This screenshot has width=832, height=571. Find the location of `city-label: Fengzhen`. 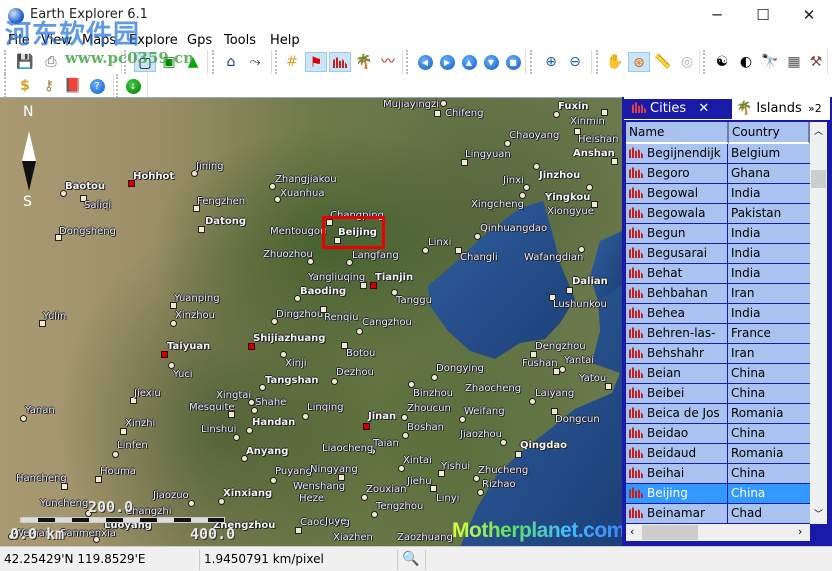

city-label: Fengzhen is located at coordinates (221, 201).